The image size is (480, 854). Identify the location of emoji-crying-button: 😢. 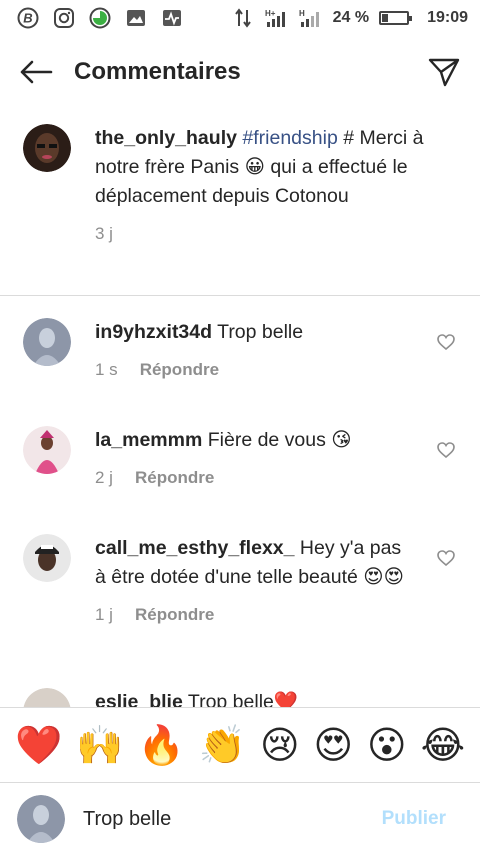
(280, 745).